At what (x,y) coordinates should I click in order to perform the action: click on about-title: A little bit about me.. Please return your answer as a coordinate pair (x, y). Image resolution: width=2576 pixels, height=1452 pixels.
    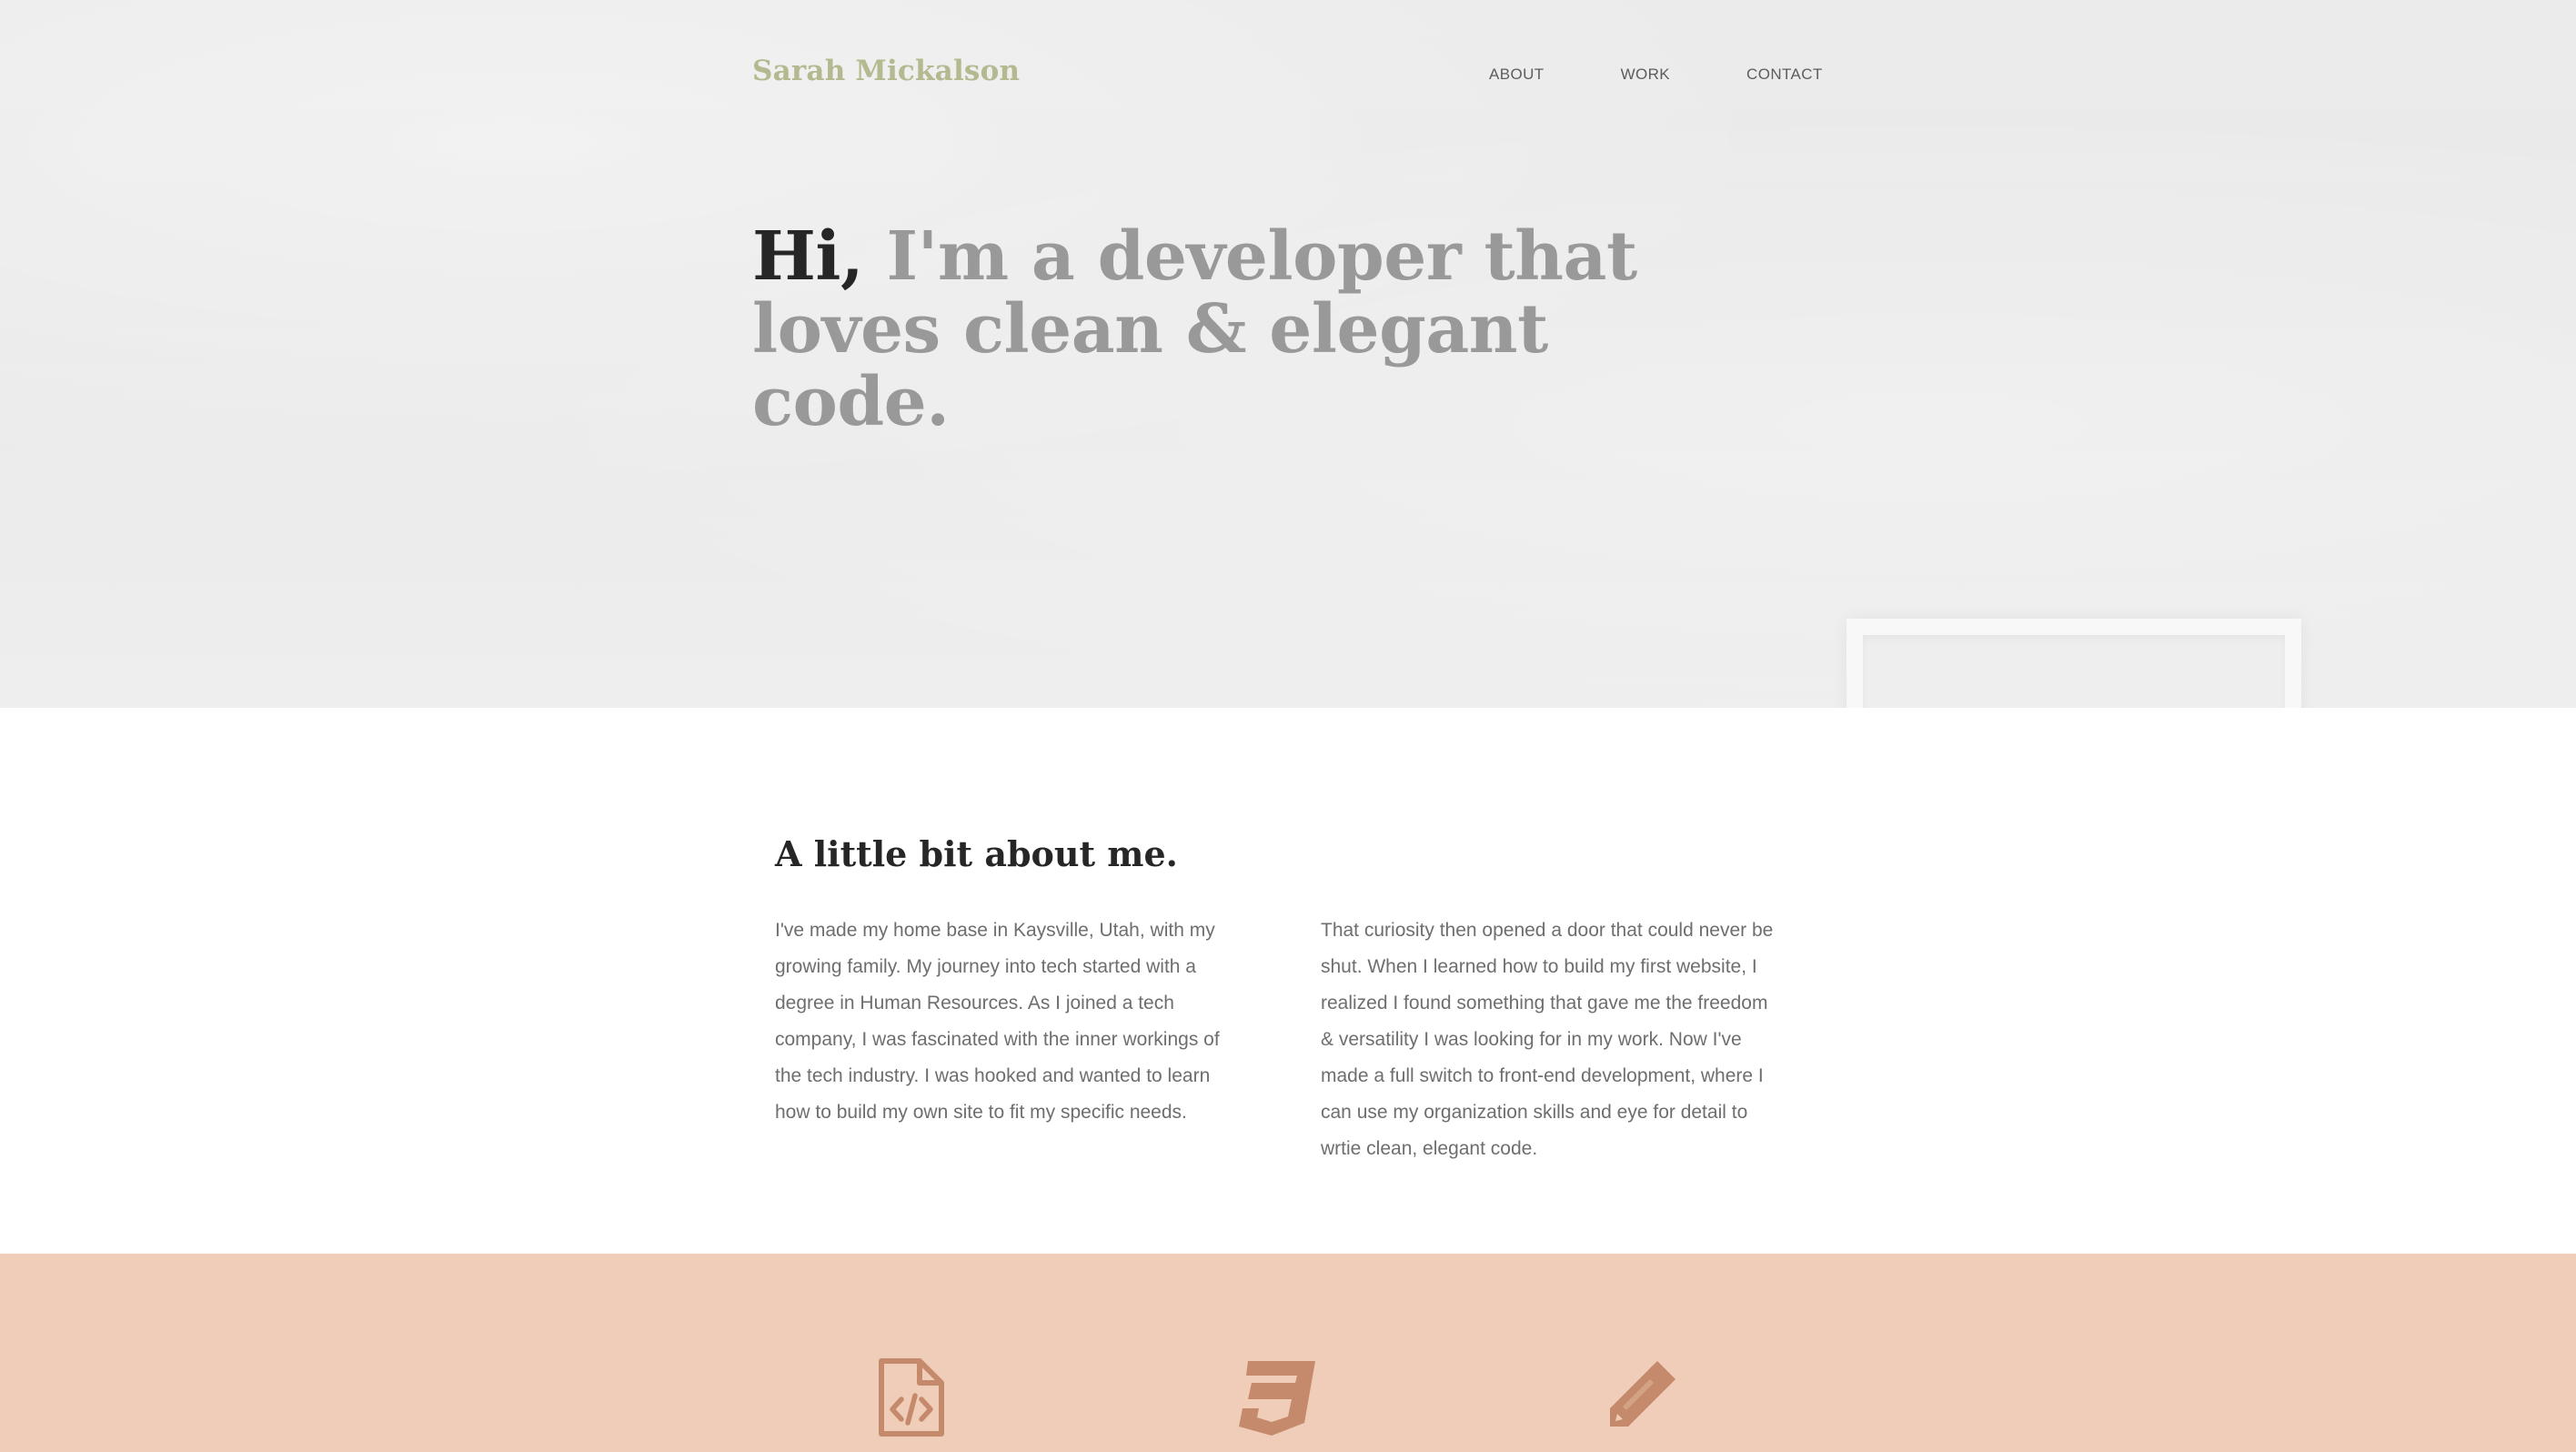
    Looking at the image, I should click on (976, 853).